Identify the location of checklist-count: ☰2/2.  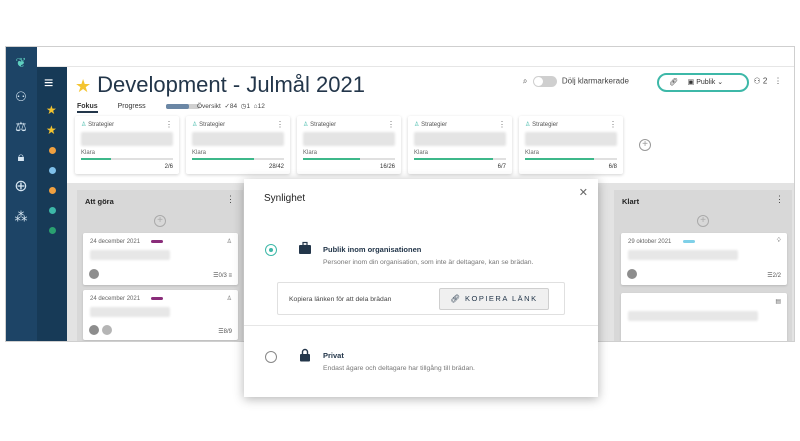
(774, 276).